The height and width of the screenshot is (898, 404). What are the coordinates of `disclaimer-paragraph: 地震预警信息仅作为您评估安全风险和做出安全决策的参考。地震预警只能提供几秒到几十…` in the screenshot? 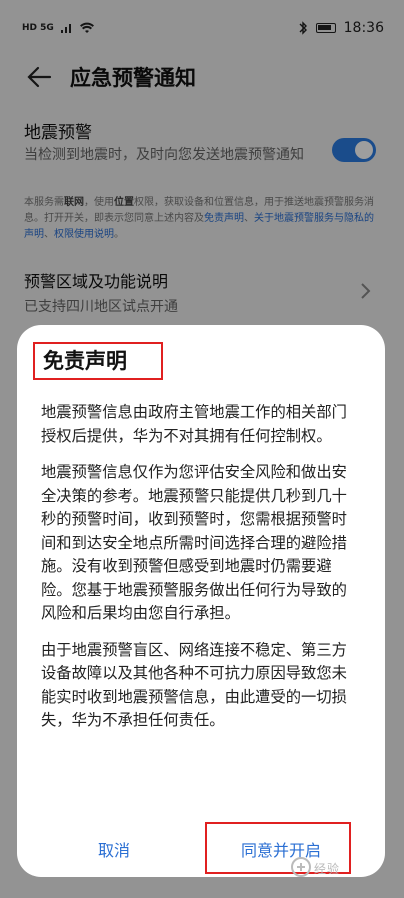 It's located at (194, 542).